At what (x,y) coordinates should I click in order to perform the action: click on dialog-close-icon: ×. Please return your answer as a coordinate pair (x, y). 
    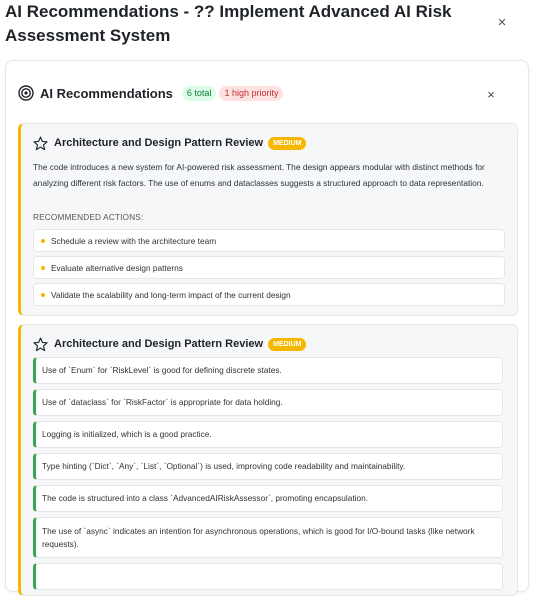
    Looking at the image, I should click on (502, 23).